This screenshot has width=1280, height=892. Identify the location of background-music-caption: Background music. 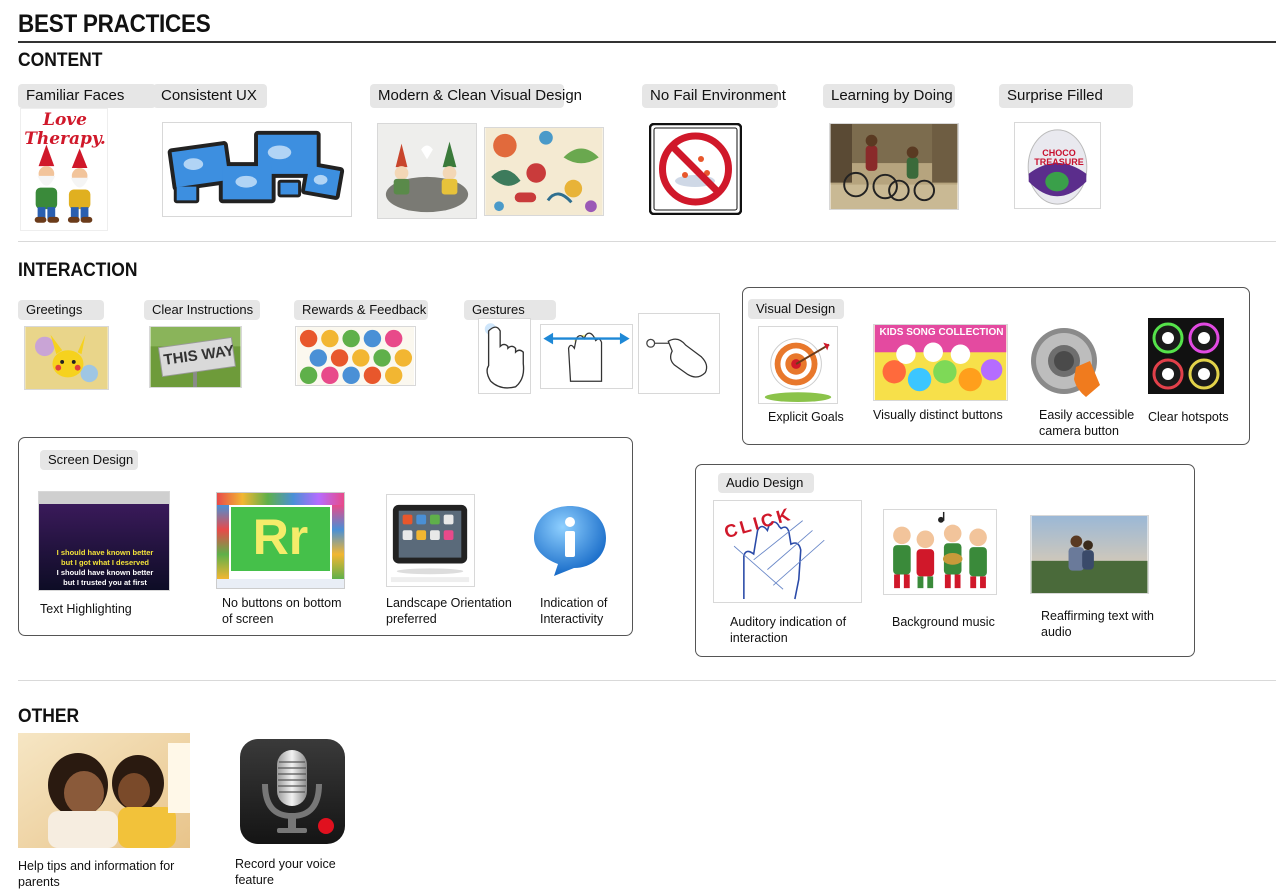
(943, 622).